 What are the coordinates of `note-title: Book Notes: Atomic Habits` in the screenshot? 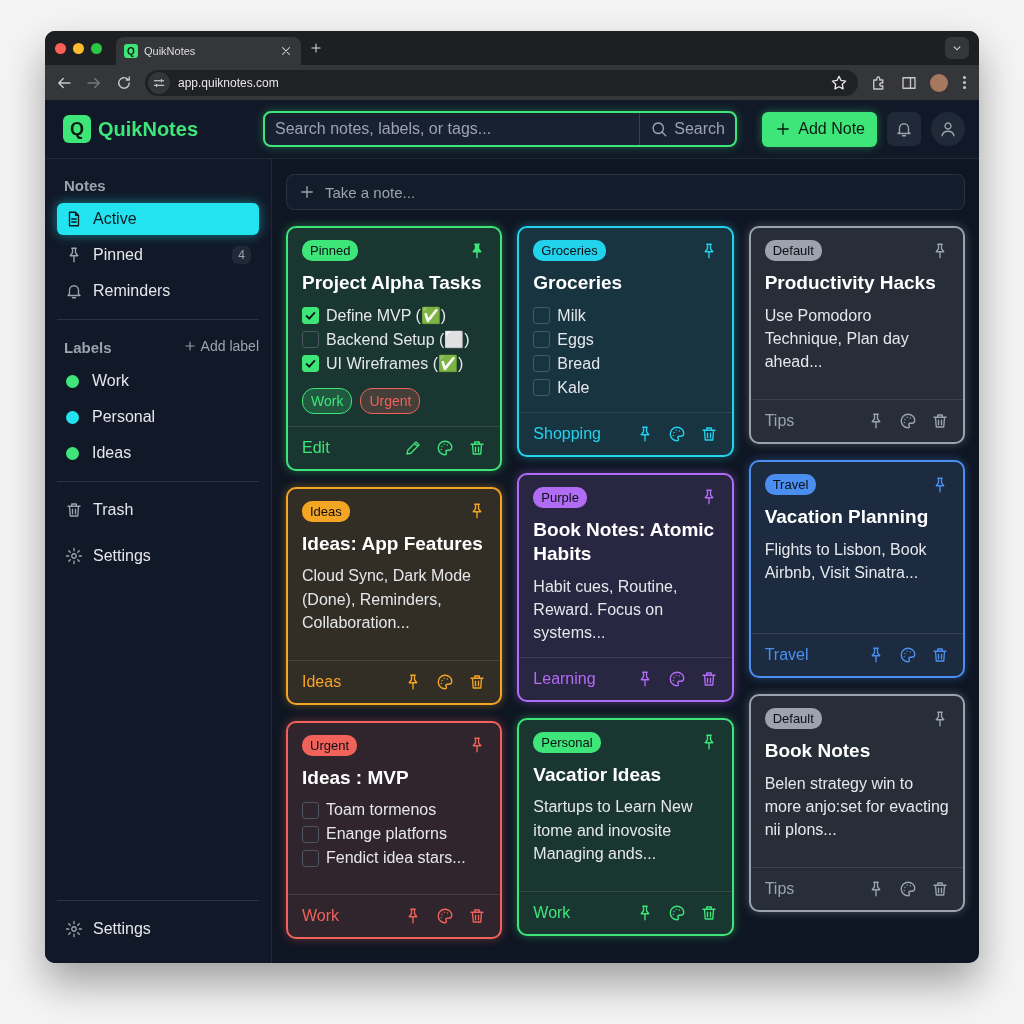 It's located at (624, 542).